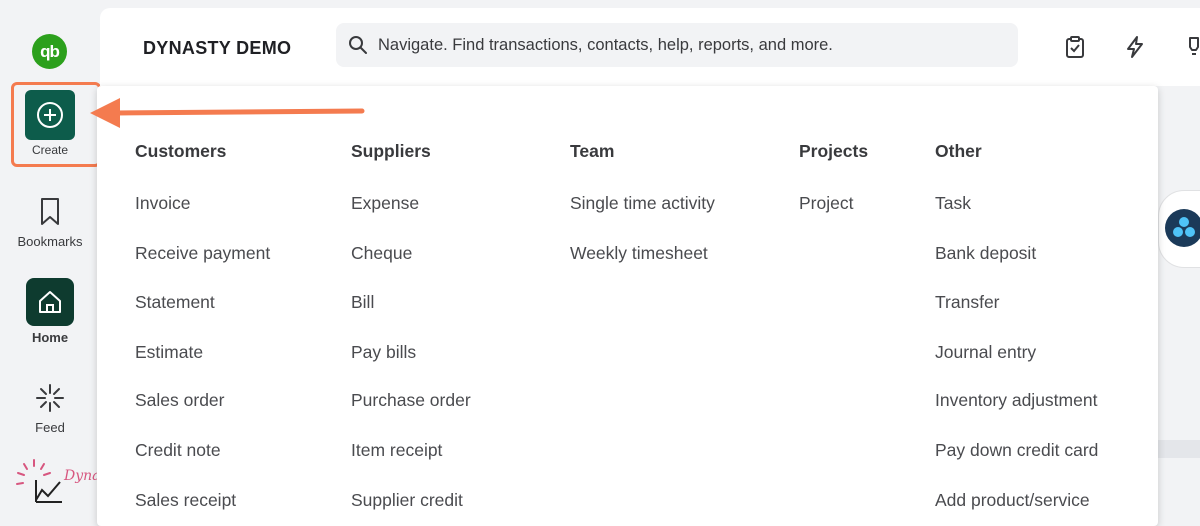  What do you see at coordinates (407, 500) in the screenshot?
I see `menu-item-supplier-credit: Supplier credit` at bounding box center [407, 500].